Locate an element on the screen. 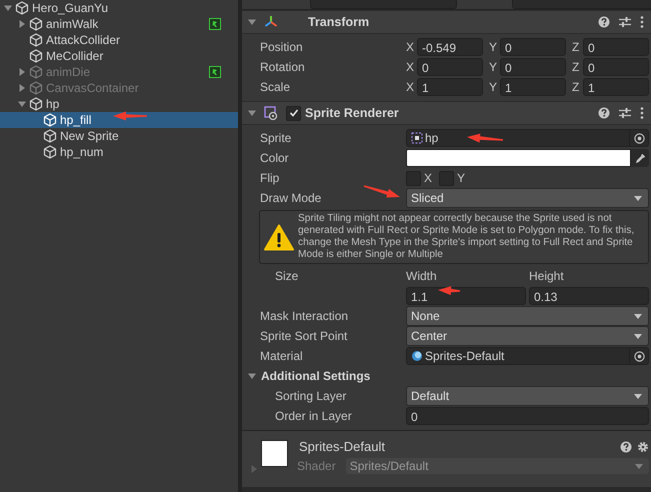 The height and width of the screenshot is (492, 651). object-field: hp is located at coordinates (527, 138).